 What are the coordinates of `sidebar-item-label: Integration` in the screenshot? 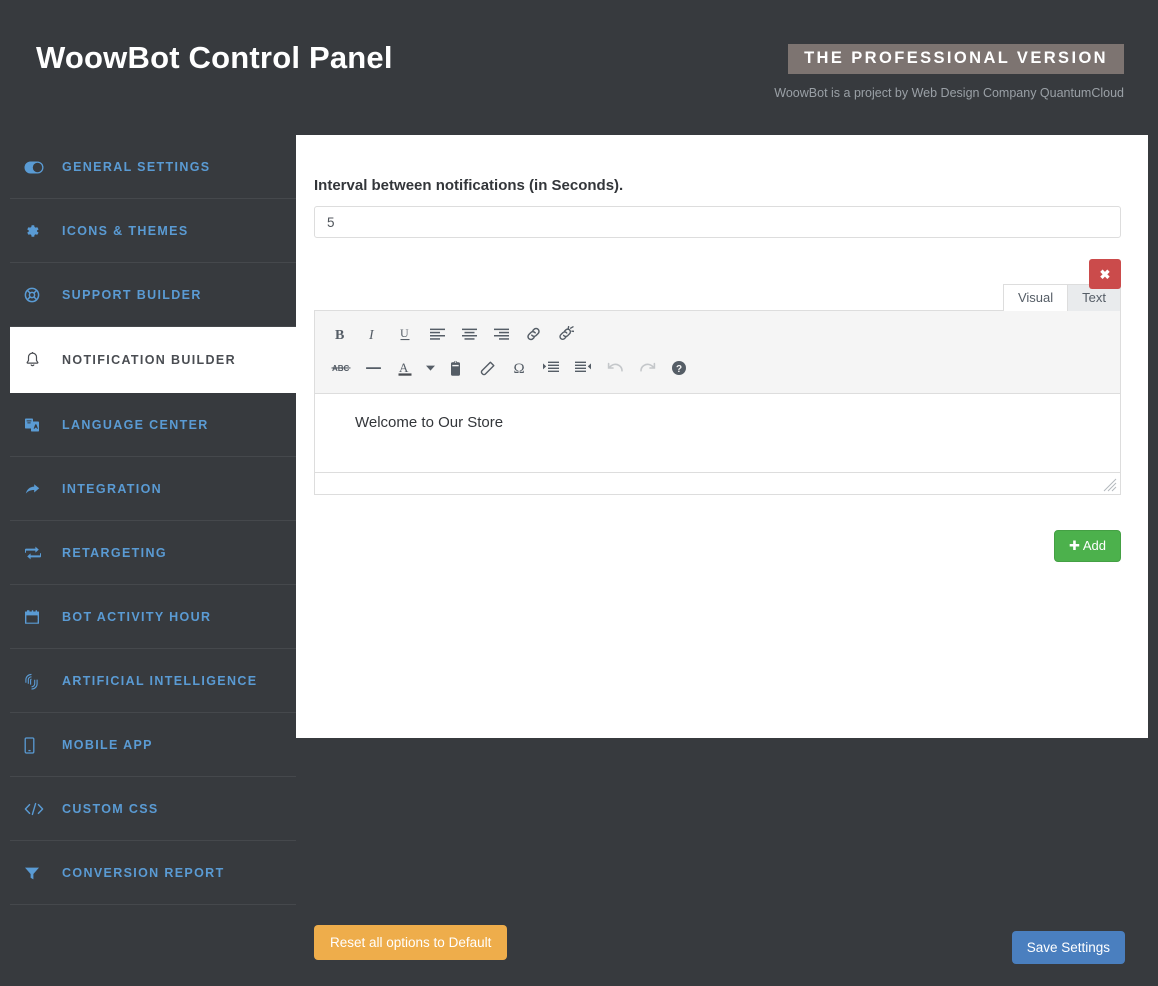 It's located at (112, 489).